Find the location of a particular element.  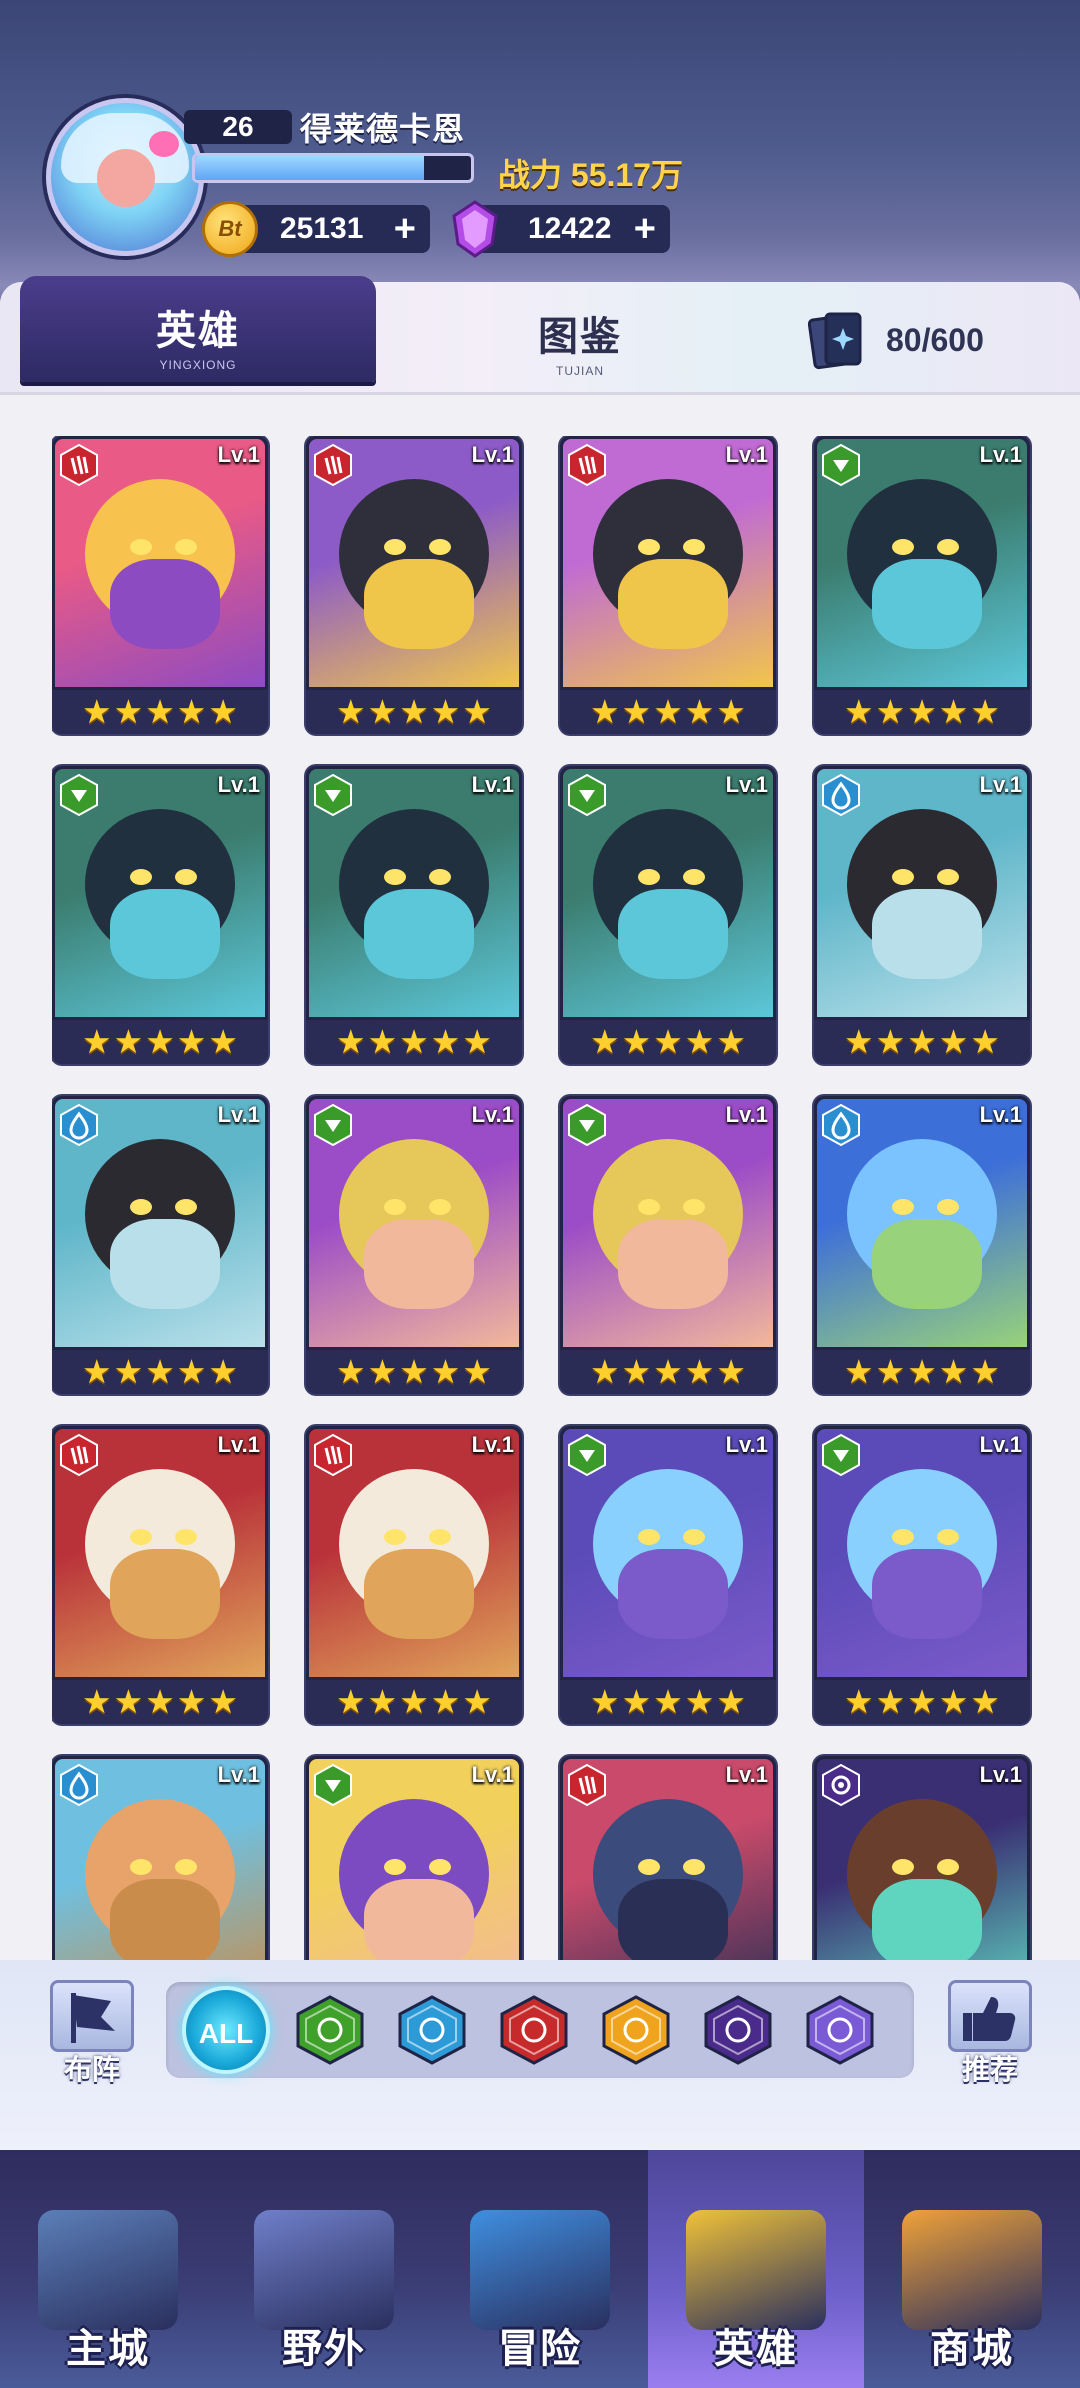

faction-filter-strip: ALL is located at coordinates (540, 2030).